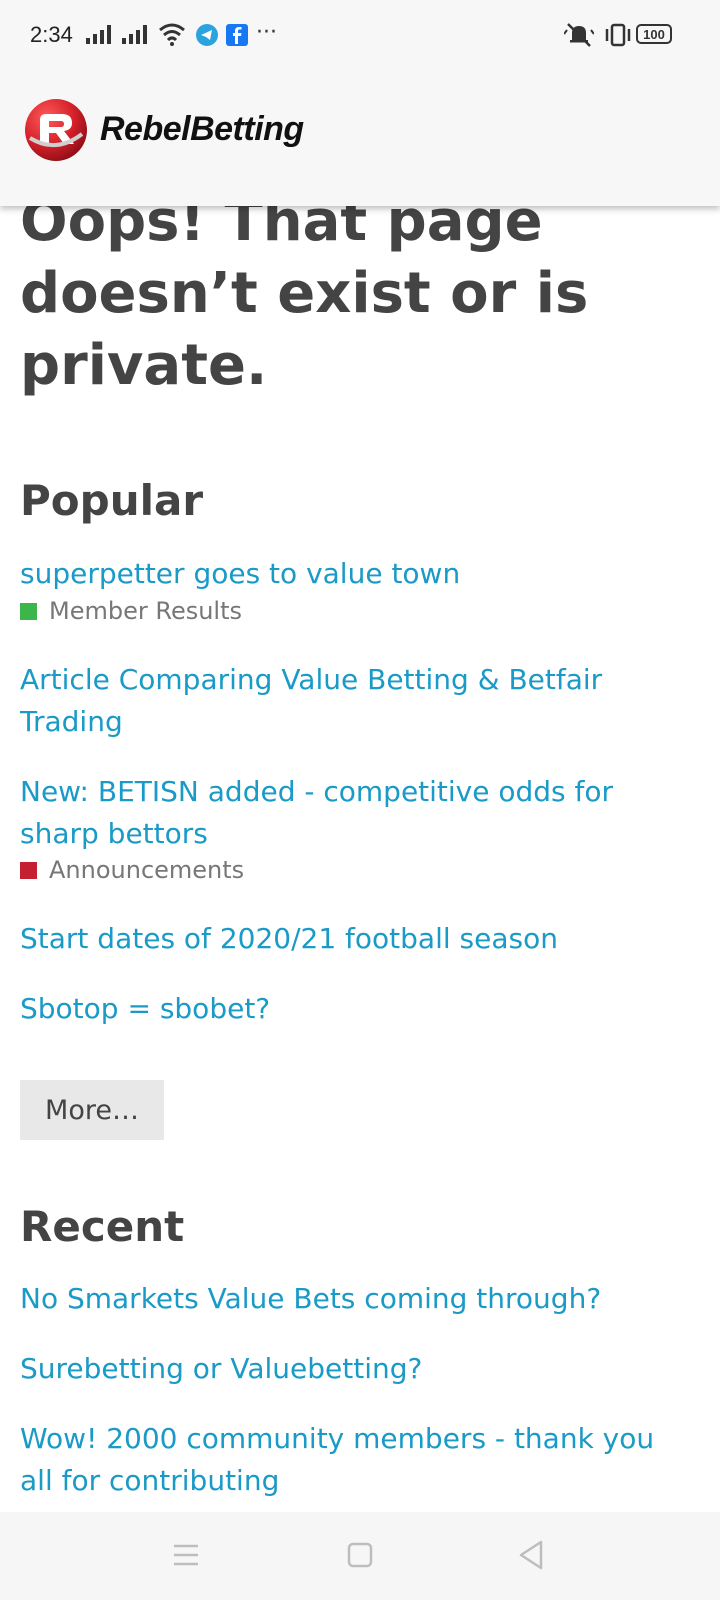 This screenshot has width=720, height=1600. I want to click on recent-topic-link: No Smarkets Value Bets coming through?, so click(345, 1299).